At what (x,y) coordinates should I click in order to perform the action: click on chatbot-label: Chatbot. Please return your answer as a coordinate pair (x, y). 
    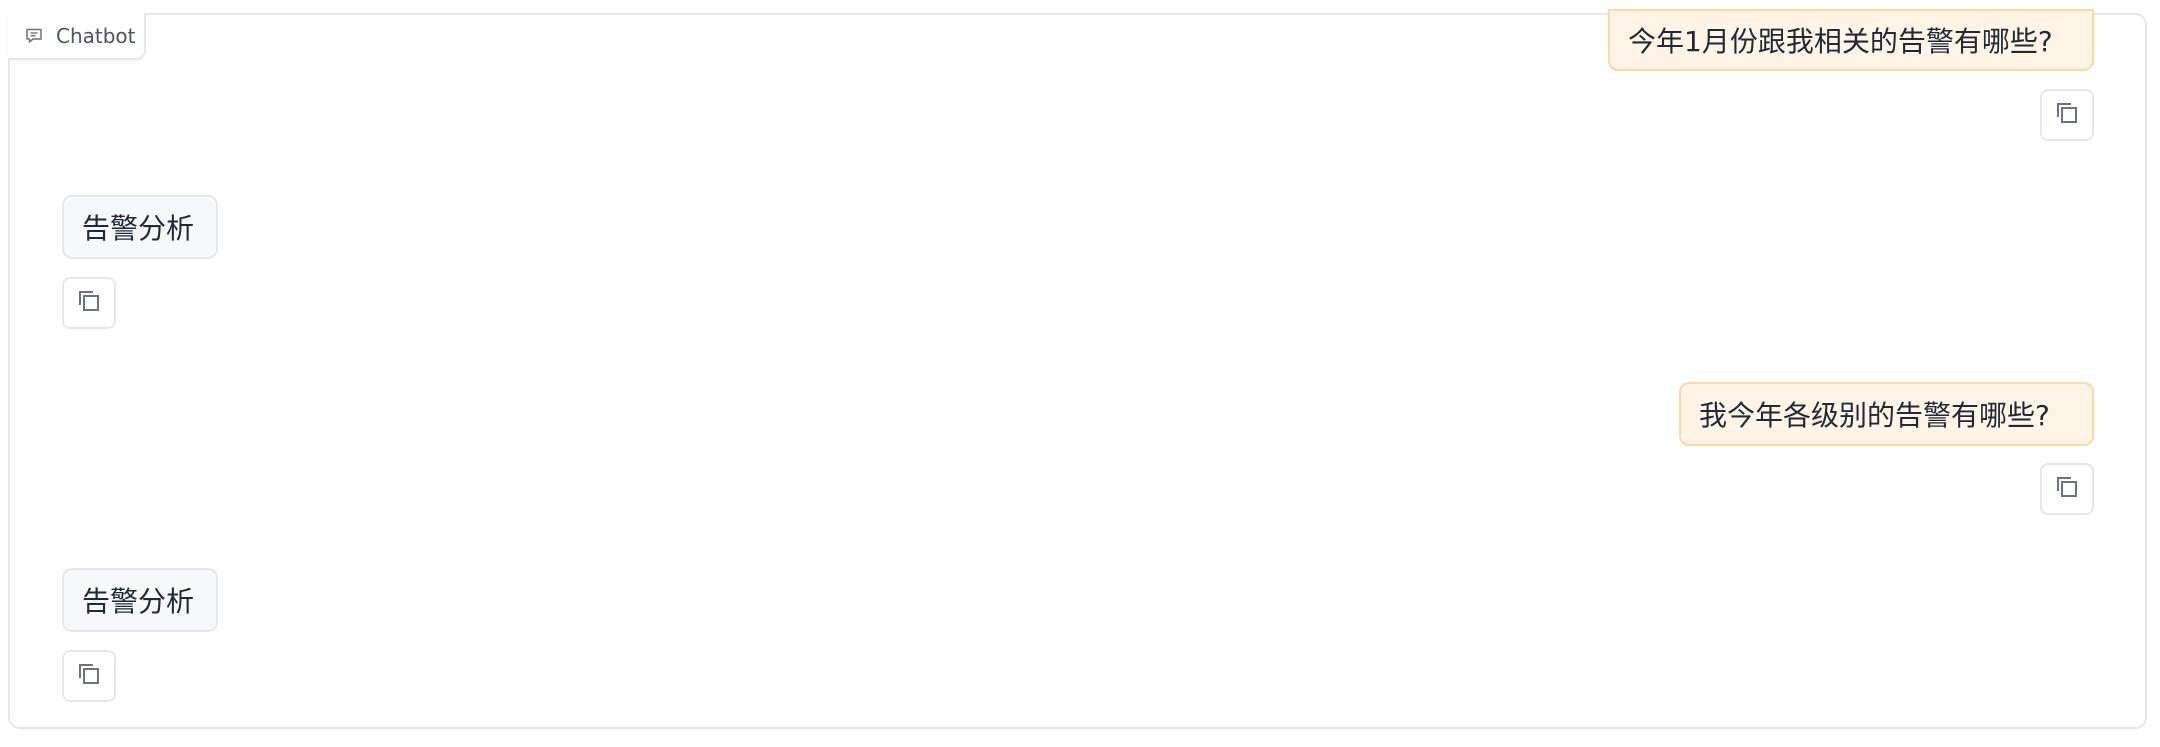
    Looking at the image, I should click on (77, 36).